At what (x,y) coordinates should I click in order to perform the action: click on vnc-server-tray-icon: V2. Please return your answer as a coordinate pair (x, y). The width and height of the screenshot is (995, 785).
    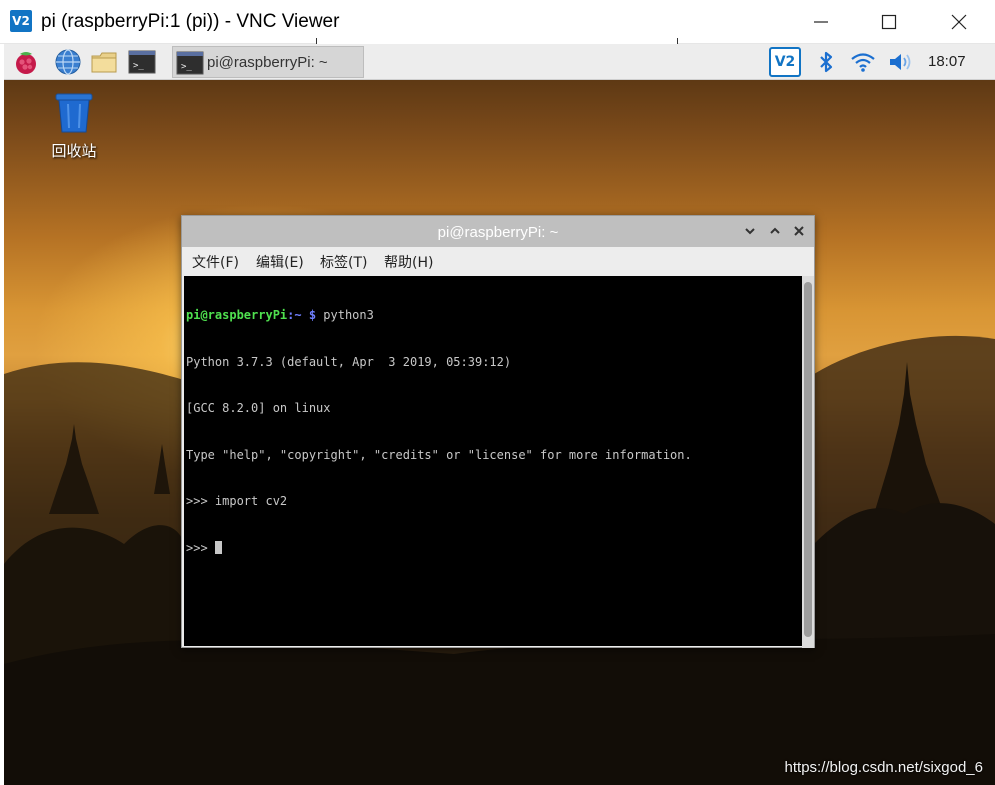
    Looking at the image, I should click on (785, 62).